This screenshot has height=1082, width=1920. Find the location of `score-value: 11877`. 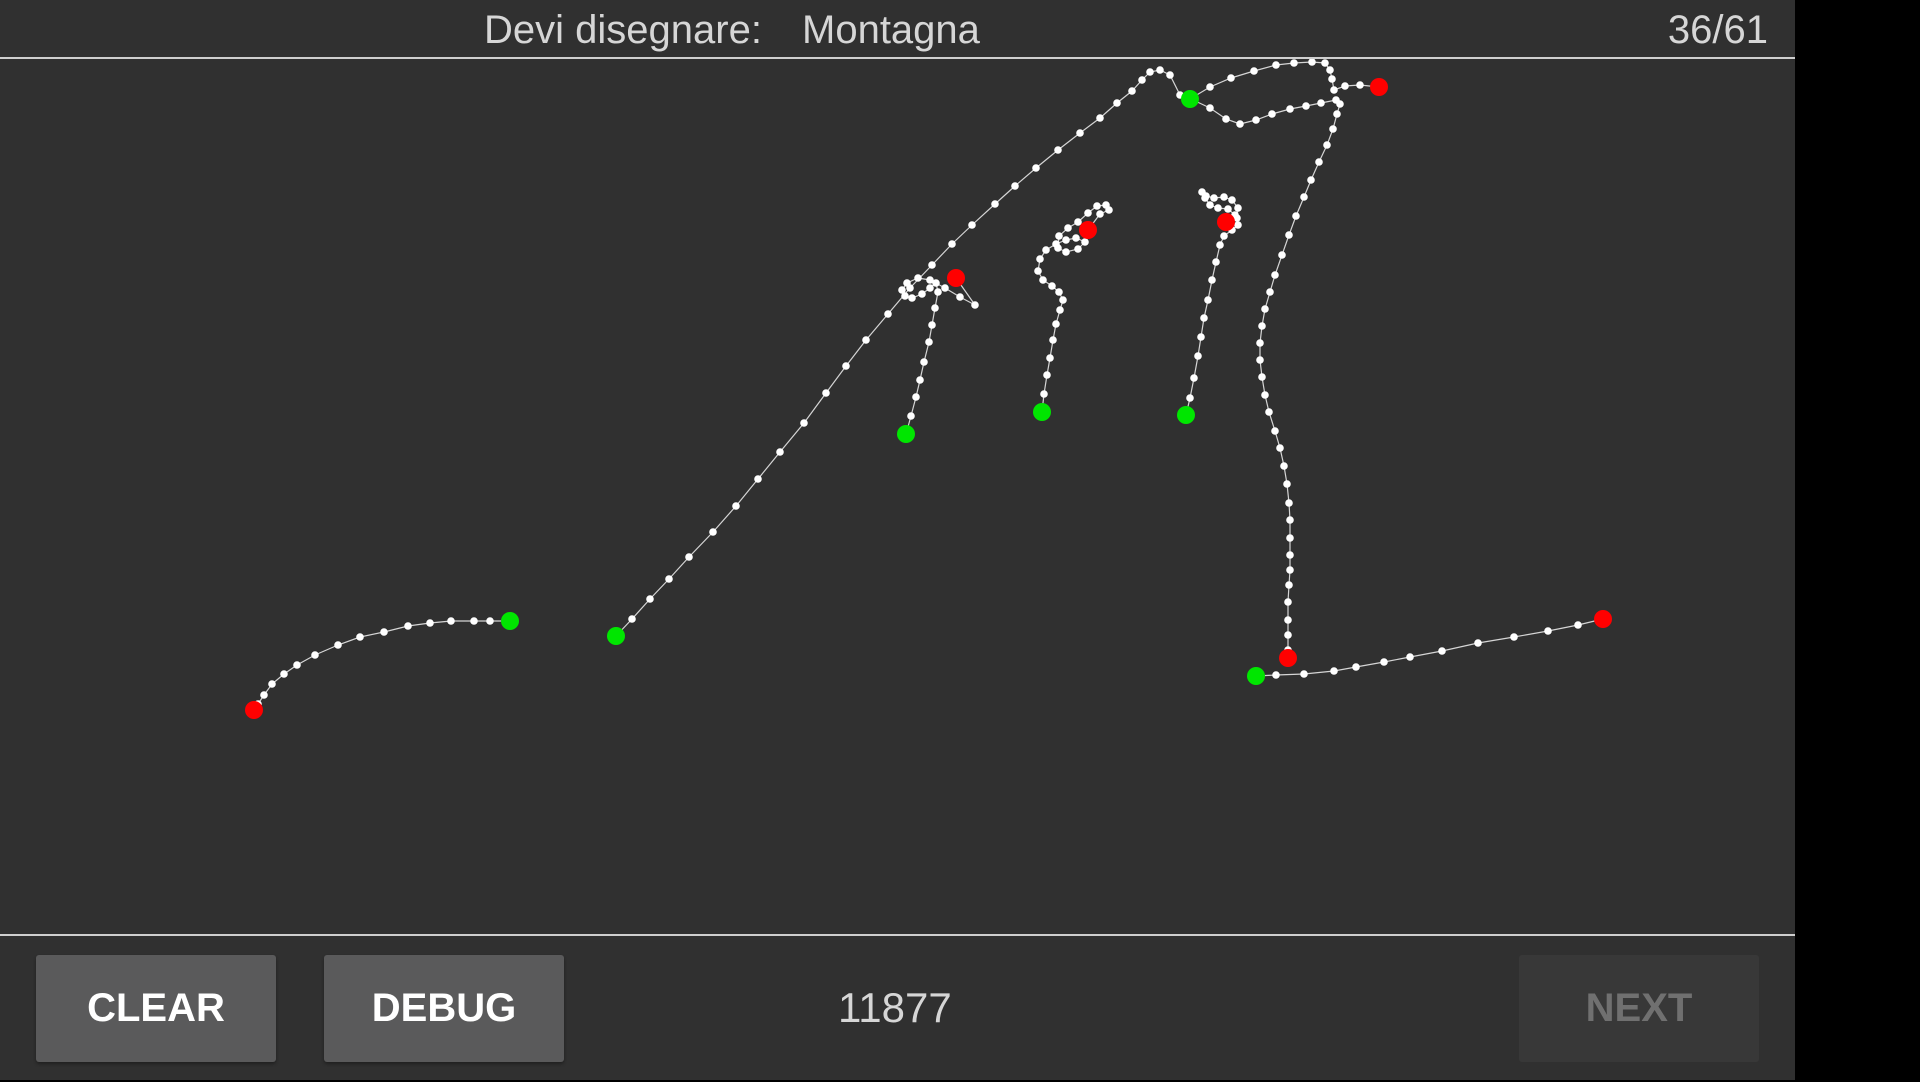

score-value: 11877 is located at coordinates (895, 1007).